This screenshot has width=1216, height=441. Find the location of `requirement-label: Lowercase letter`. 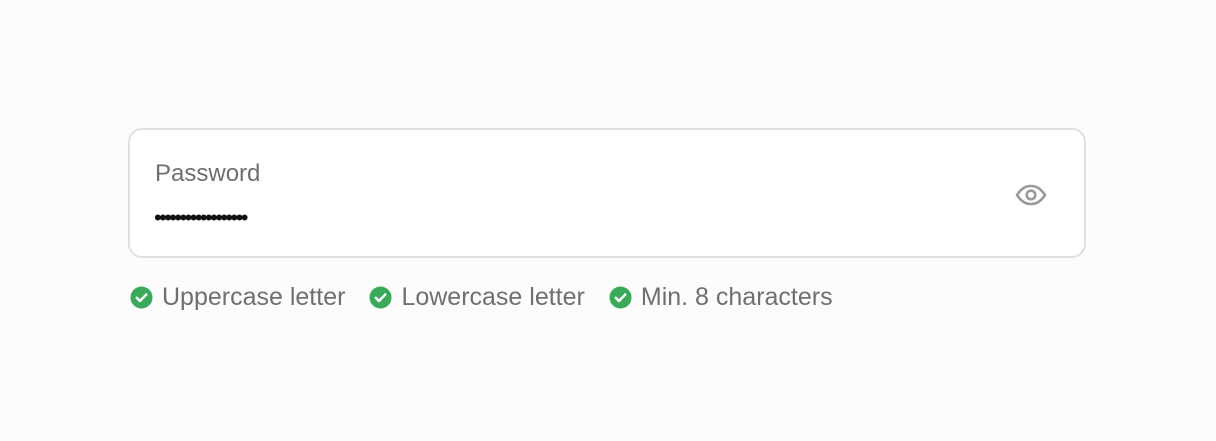

requirement-label: Lowercase letter is located at coordinates (493, 297).